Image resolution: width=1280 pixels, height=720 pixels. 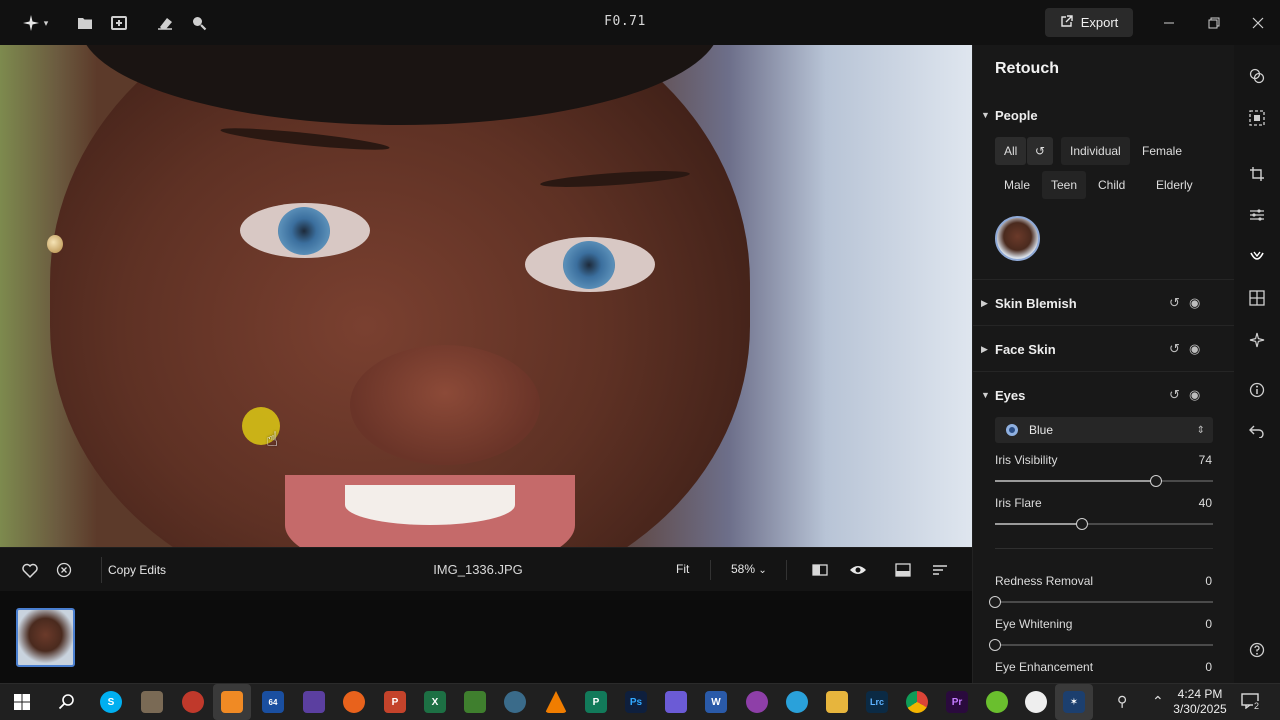 What do you see at coordinates (1257, 257) in the screenshot?
I see `retouch-icon` at bounding box center [1257, 257].